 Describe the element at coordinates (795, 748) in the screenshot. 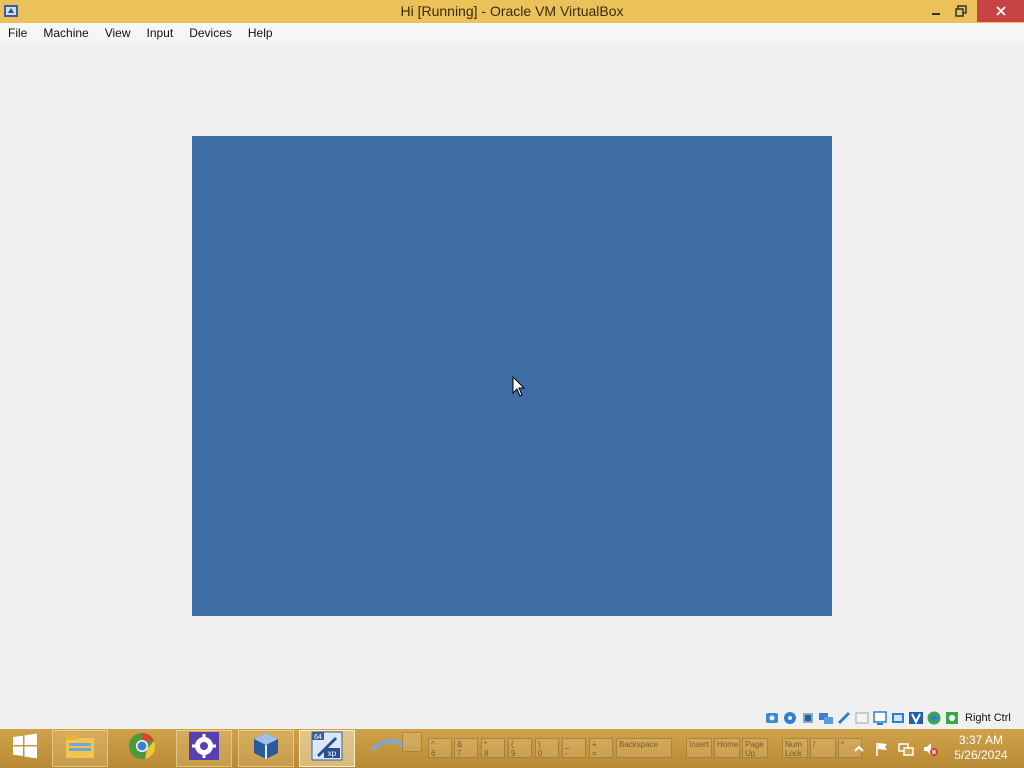

I see `osk-key-num-lock: Num Lock` at that location.